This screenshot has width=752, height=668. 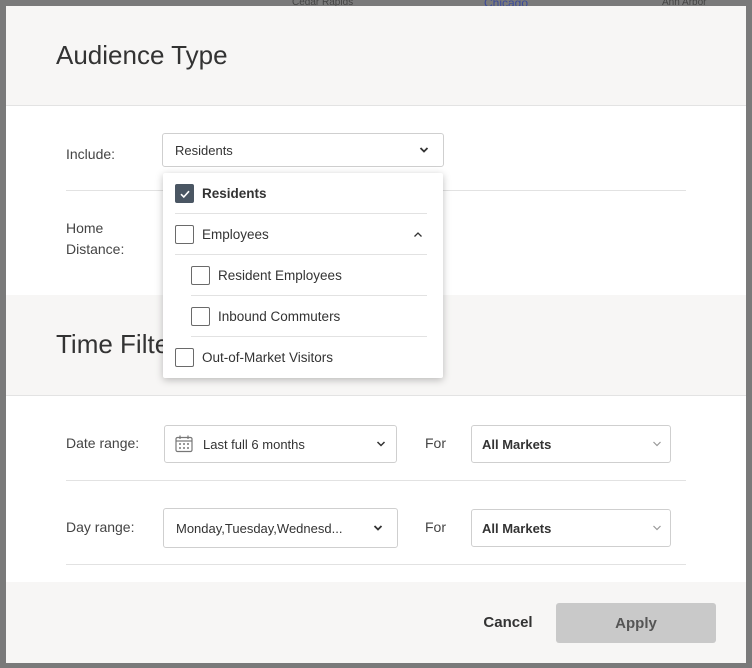 I want to click on out-of-market-visitors-checkbox, so click(x=184, y=357).